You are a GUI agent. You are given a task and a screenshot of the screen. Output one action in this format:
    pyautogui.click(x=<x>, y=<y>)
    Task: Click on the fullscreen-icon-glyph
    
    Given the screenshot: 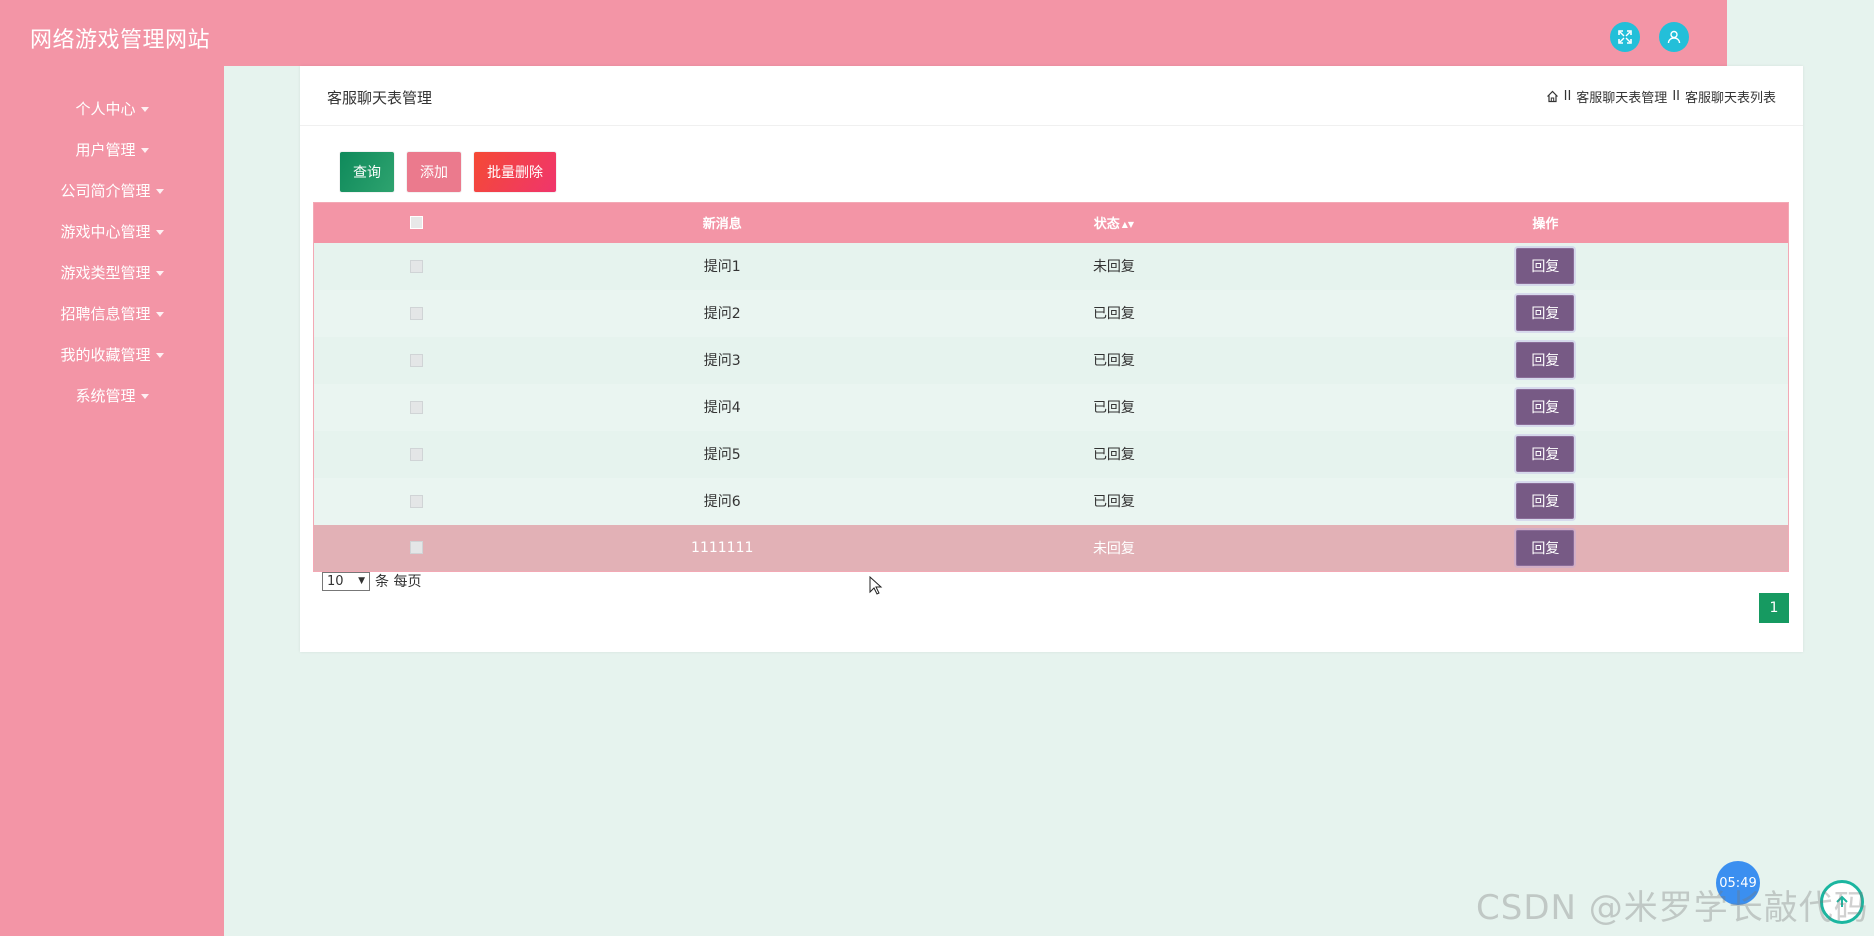 What is the action you would take?
    pyautogui.click(x=1625, y=37)
    